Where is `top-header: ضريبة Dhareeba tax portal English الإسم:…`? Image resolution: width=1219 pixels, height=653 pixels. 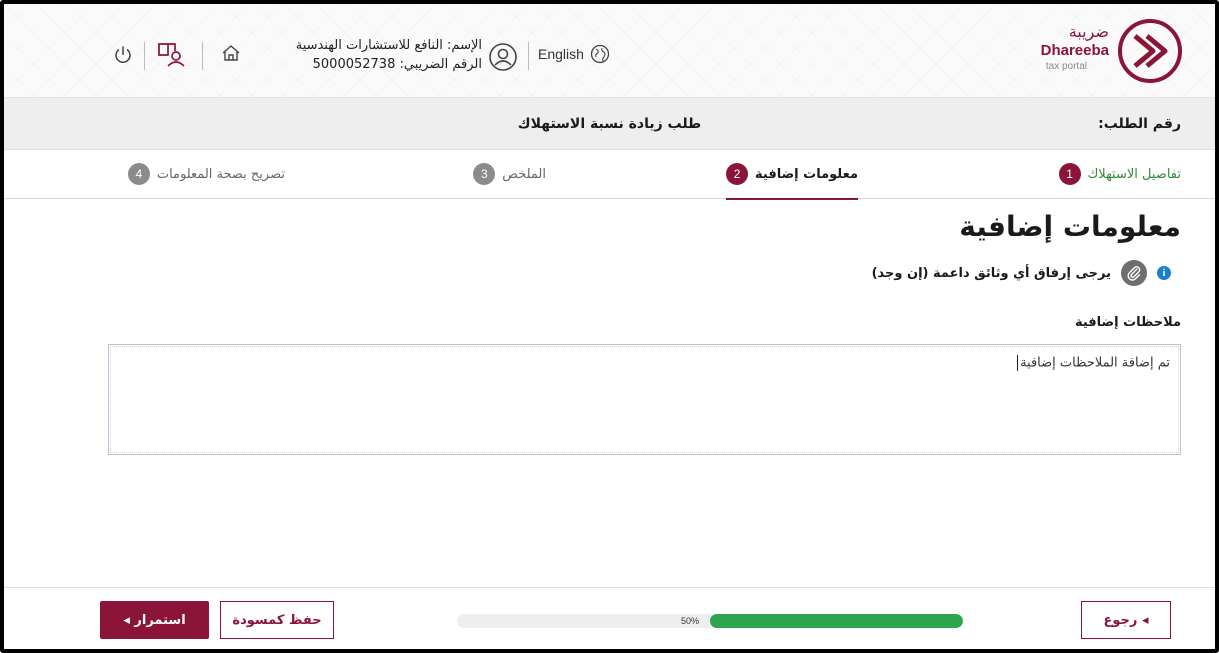 top-header: ضريبة Dhareeba tax portal English الإسم:… is located at coordinates (609, 51).